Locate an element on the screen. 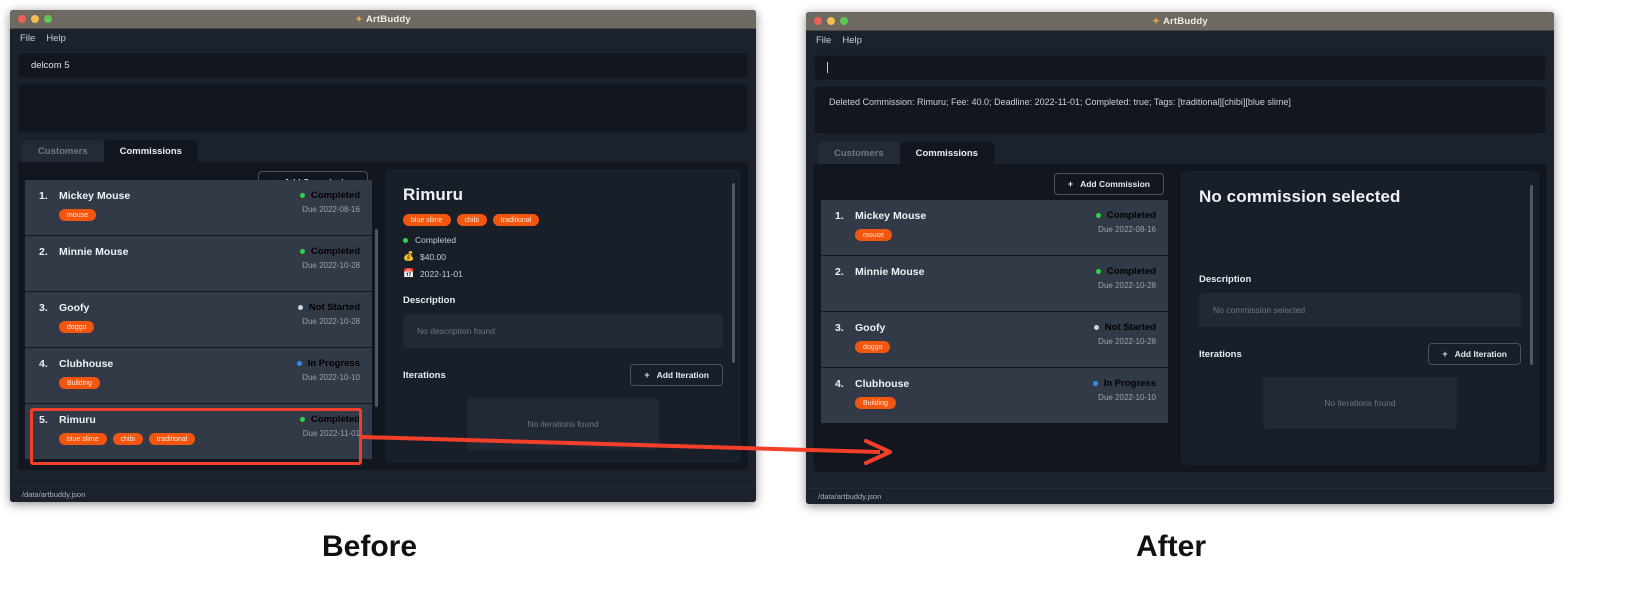 The width and height of the screenshot is (1648, 616). app-title-text: ArtBuddy is located at coordinates (388, 19).